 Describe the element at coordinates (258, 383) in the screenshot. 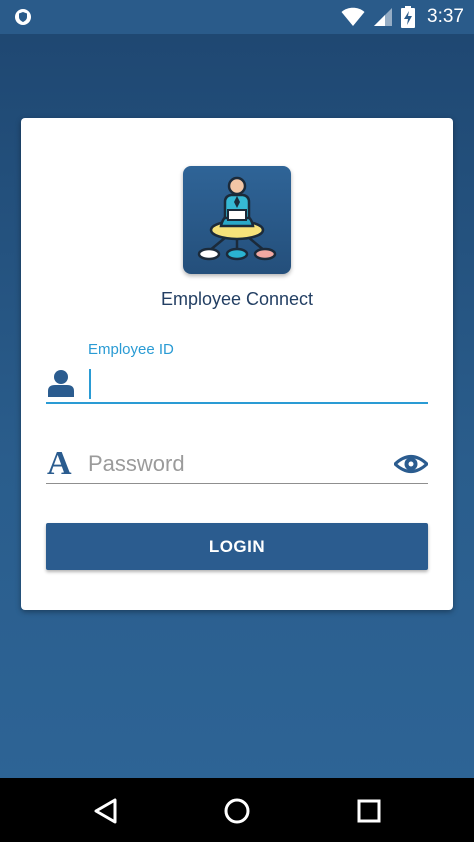

I see `employee-id-input` at that location.